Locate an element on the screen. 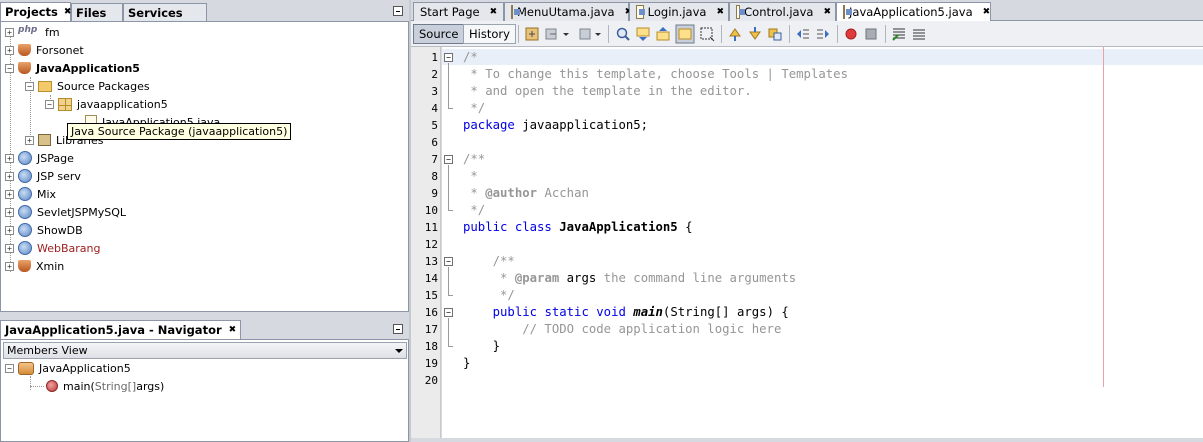 Image resolution: width=1203 pixels, height=442 pixels. uncomment-icon is located at coordinates (919, 34).